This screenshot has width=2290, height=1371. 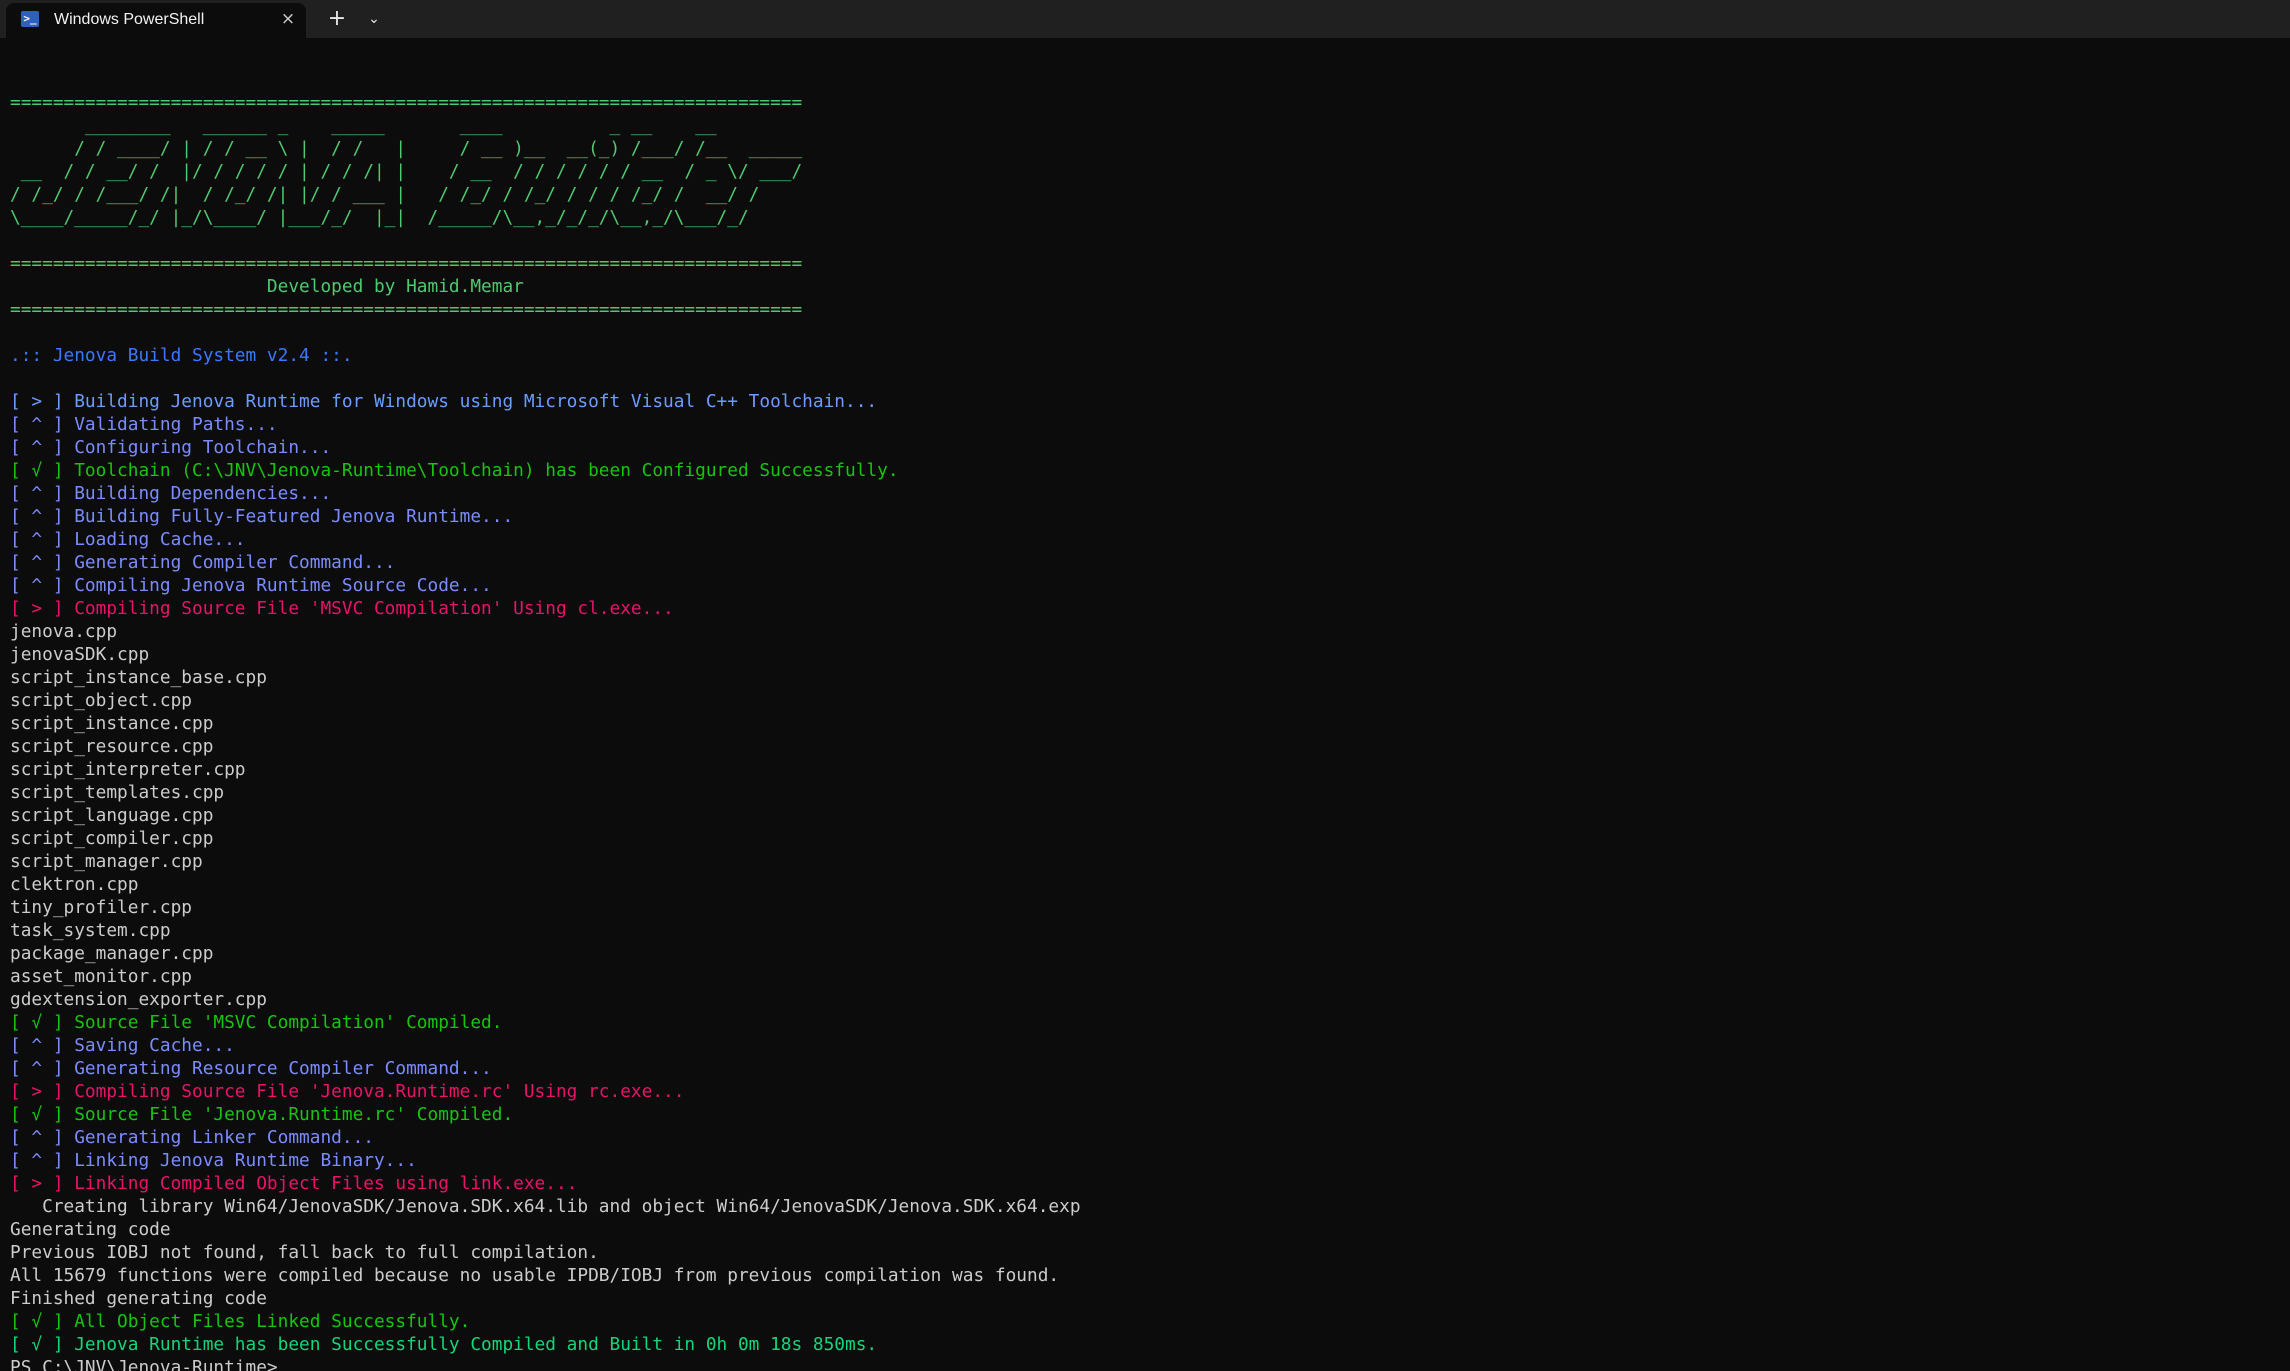 What do you see at coordinates (144, 1364) in the screenshot?
I see `shell-prompt: PS C:\JNV\Jenova-Runtime>` at bounding box center [144, 1364].